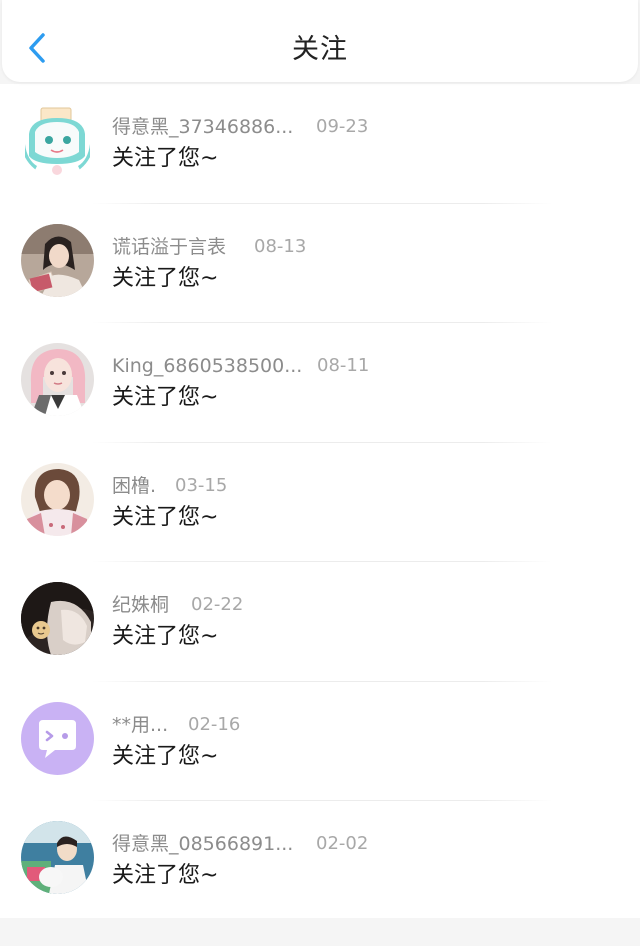  What do you see at coordinates (280, 246) in the screenshot?
I see `follow-date: 08-13` at bounding box center [280, 246].